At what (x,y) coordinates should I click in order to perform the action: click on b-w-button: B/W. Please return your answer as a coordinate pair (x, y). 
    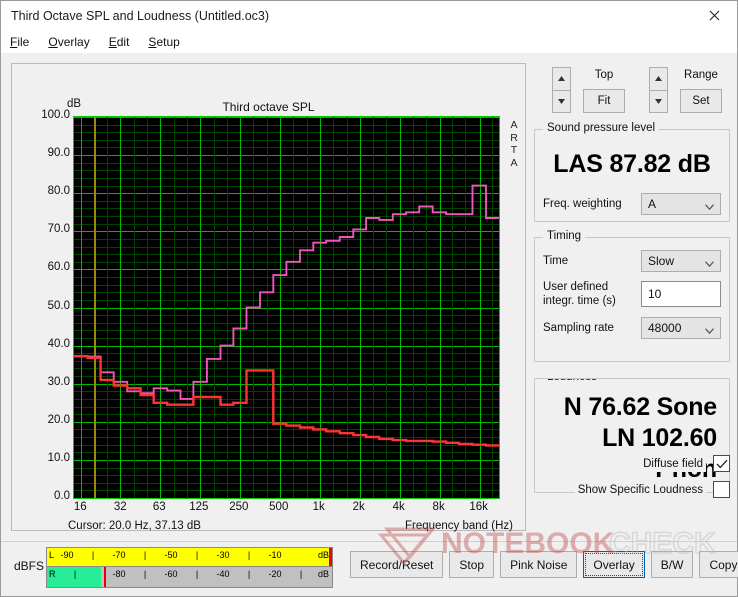
    Looking at the image, I should click on (672, 564).